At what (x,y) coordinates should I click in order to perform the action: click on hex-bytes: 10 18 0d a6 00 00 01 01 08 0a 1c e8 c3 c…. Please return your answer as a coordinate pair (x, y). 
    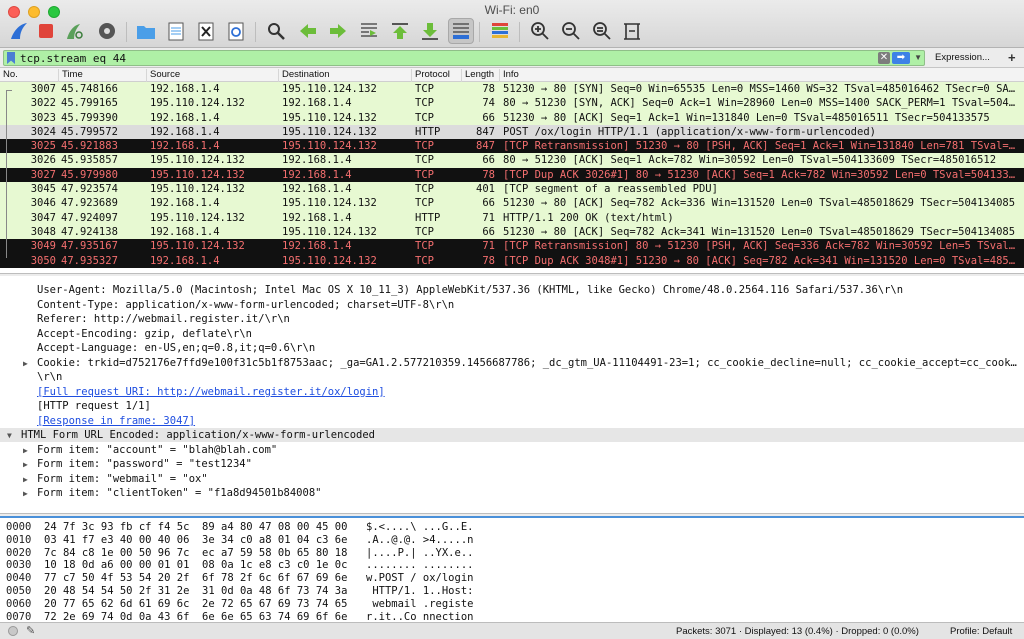
    Looking at the image, I should click on (195, 565).